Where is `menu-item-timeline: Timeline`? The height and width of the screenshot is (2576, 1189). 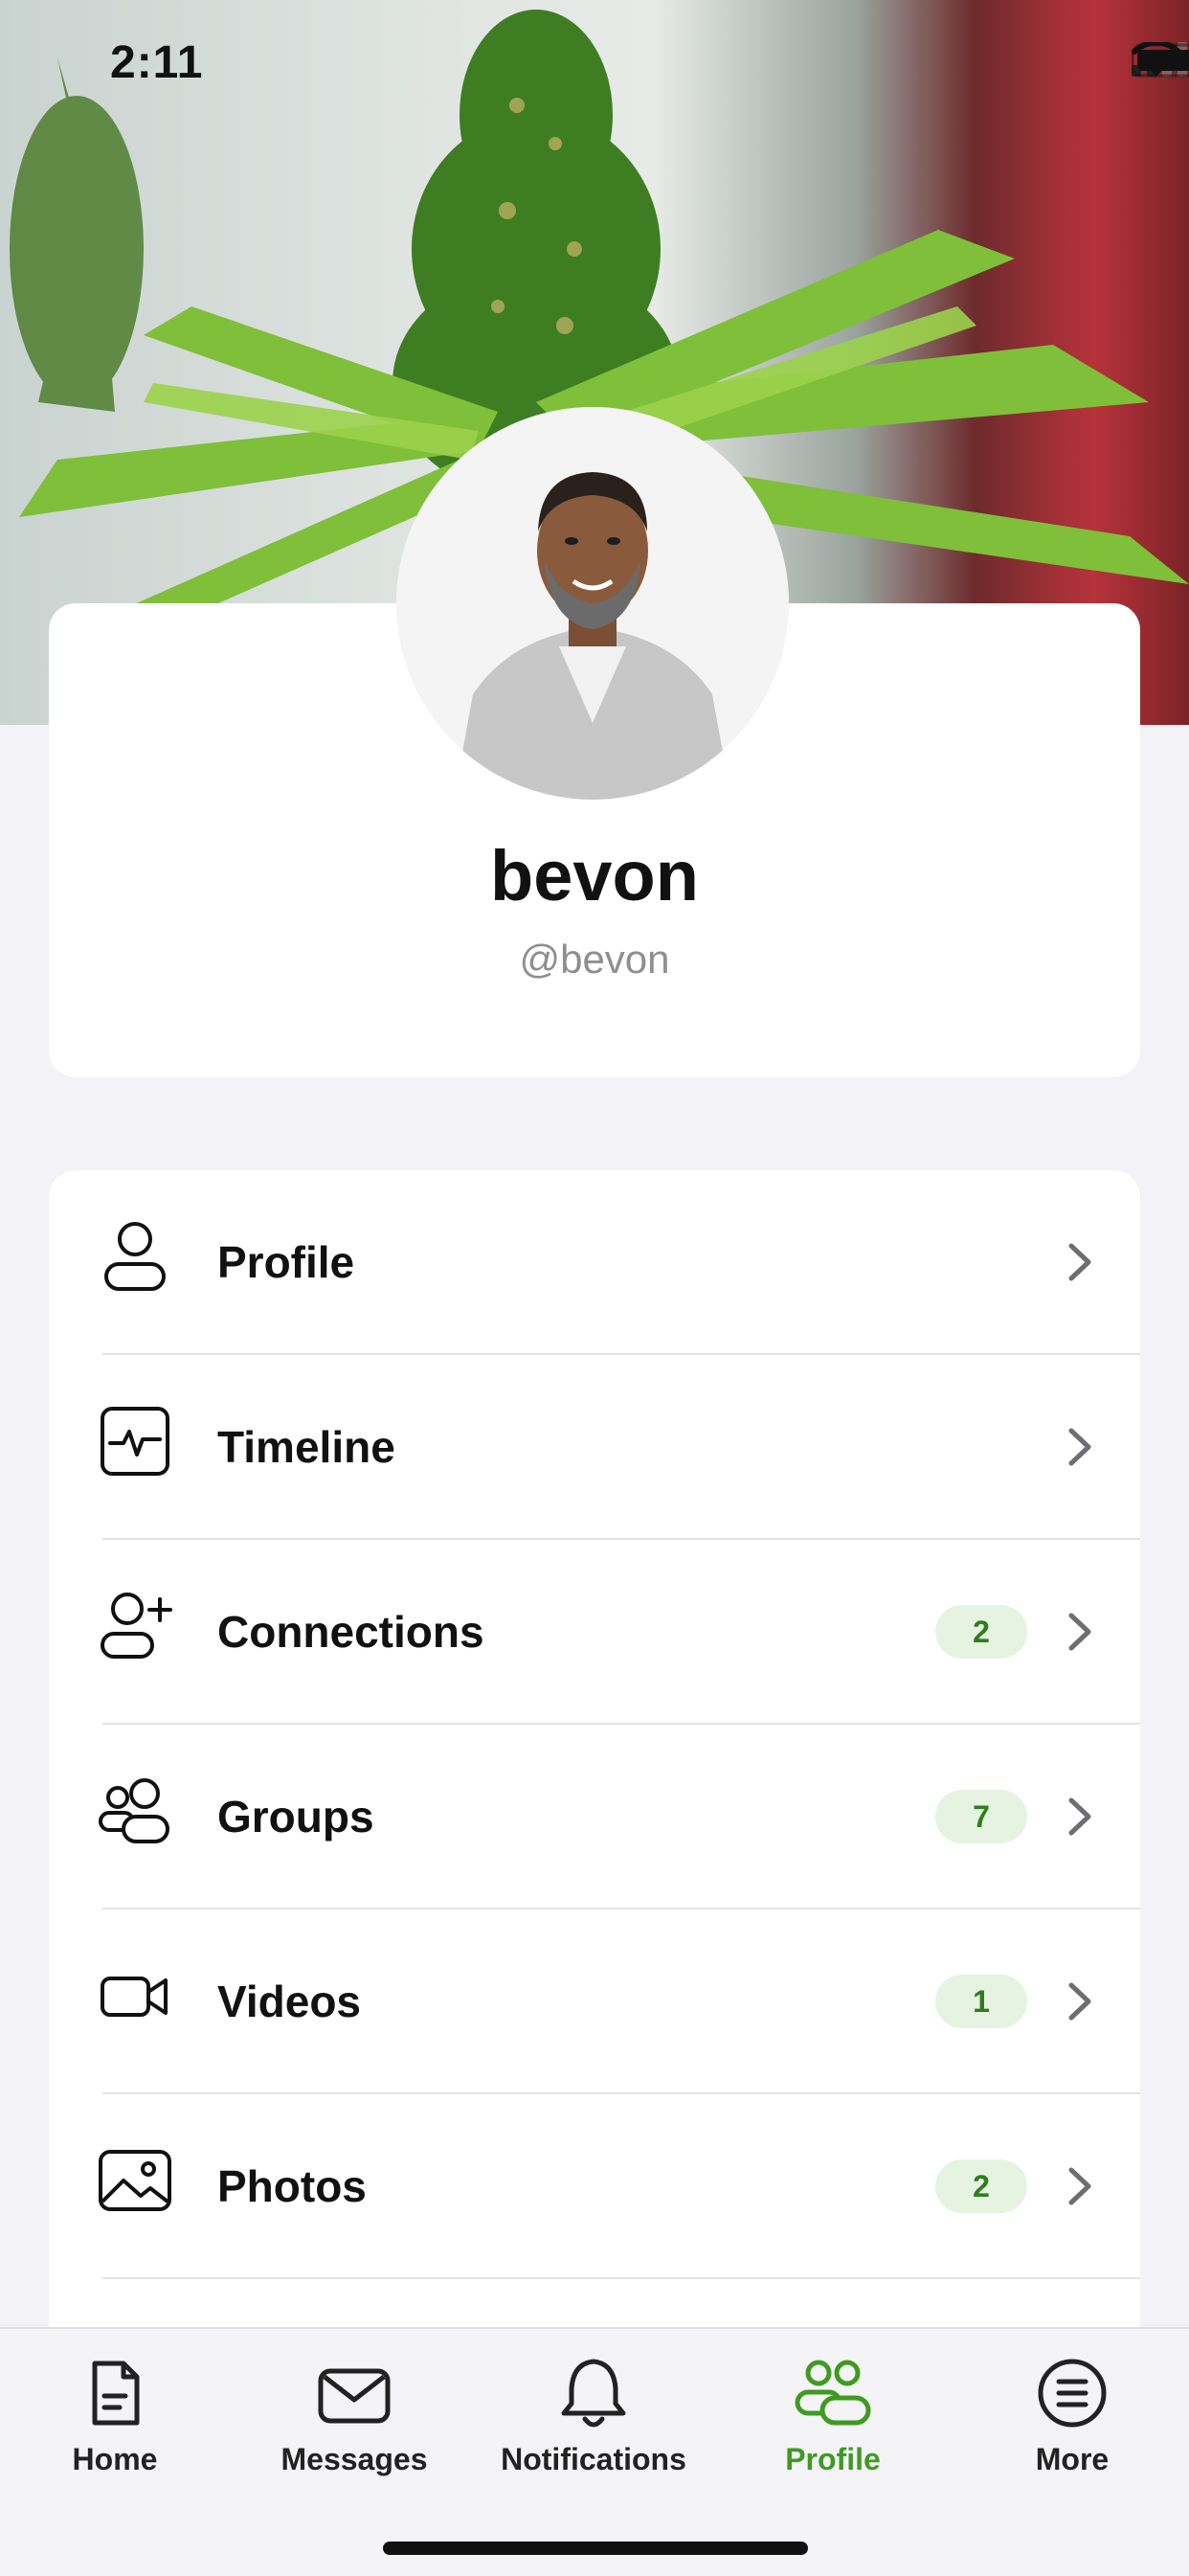
menu-item-timeline: Timeline is located at coordinates (594, 1447).